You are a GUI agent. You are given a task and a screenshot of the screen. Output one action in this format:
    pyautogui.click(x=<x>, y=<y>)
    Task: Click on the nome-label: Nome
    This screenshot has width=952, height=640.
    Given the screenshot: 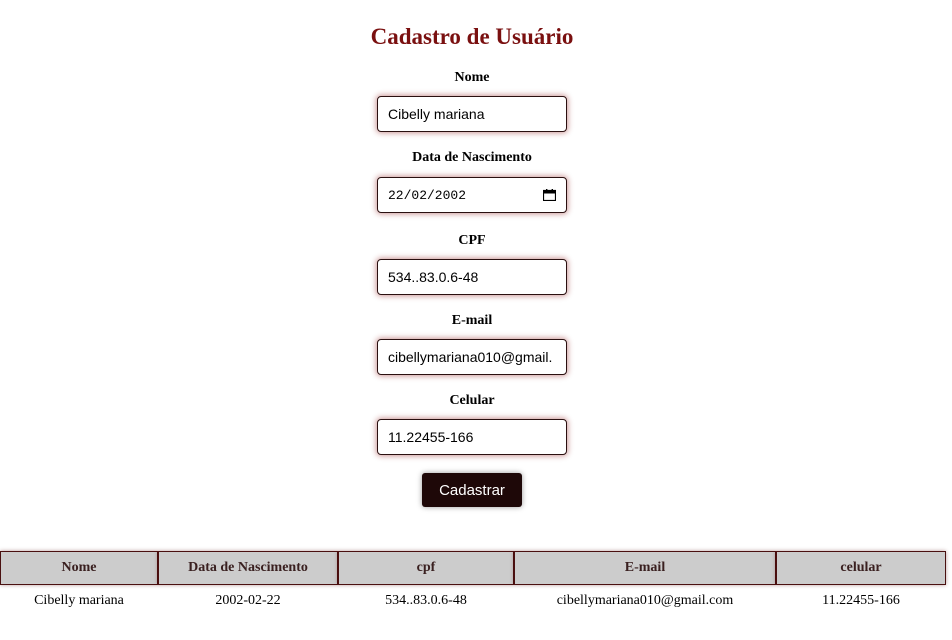 What is the action you would take?
    pyautogui.click(x=472, y=77)
    